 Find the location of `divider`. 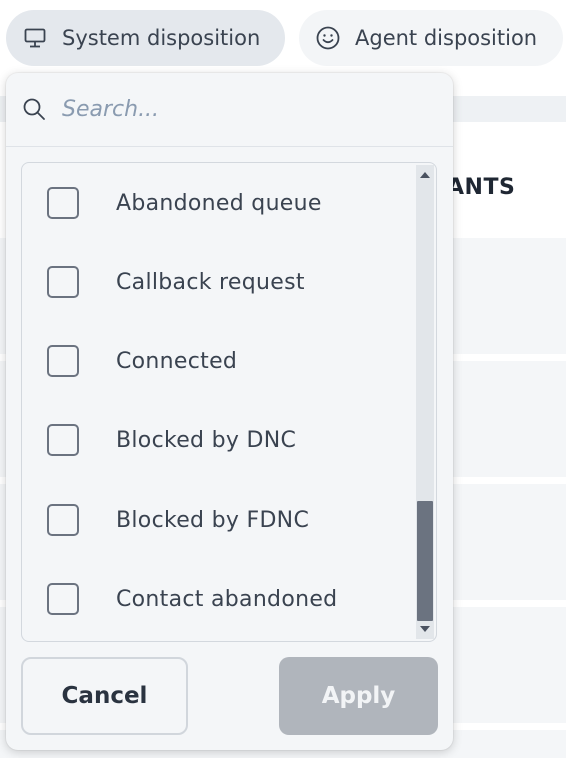

divider is located at coordinates (229, 146).